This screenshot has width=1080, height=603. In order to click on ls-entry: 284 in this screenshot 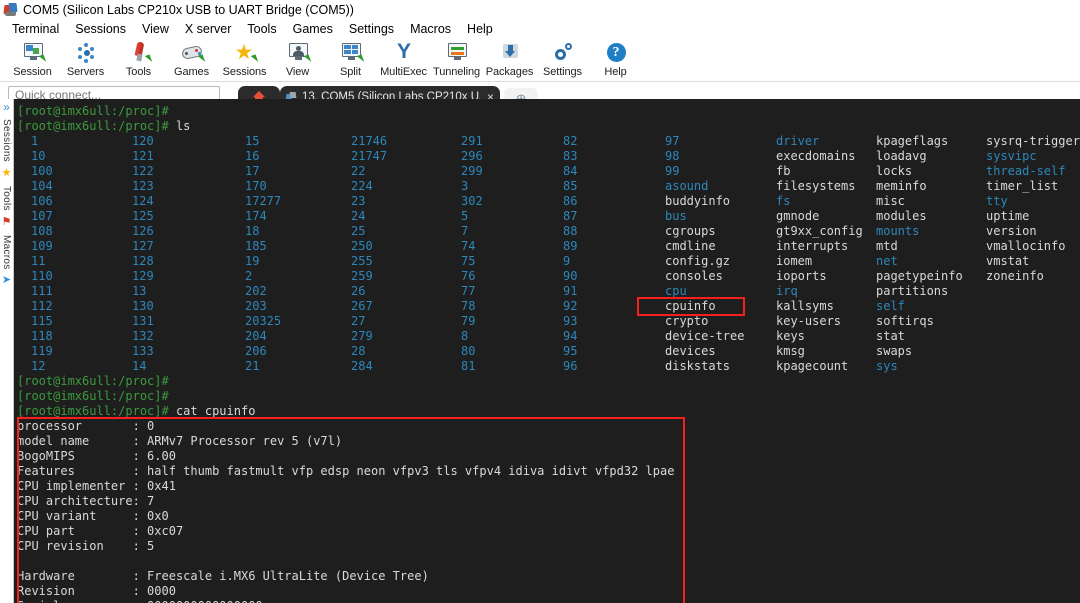, I will do `click(362, 366)`.